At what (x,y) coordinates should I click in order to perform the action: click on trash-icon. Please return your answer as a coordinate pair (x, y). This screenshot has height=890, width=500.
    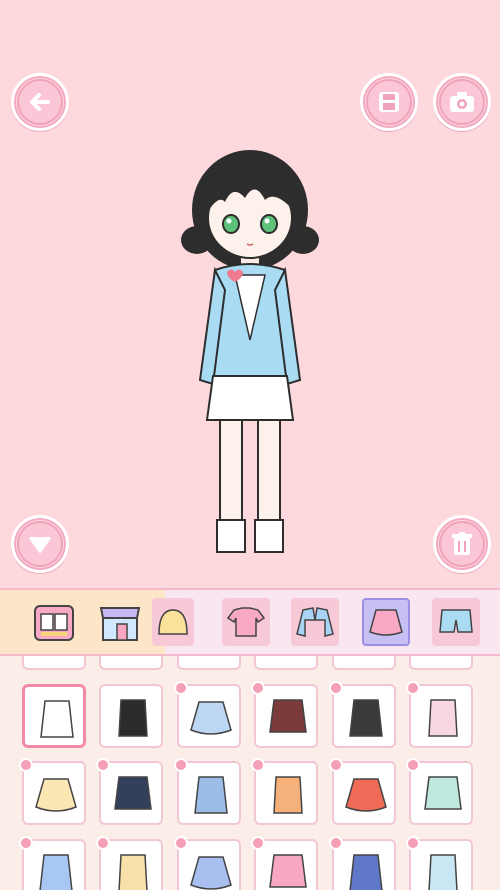
    Looking at the image, I should click on (462, 543).